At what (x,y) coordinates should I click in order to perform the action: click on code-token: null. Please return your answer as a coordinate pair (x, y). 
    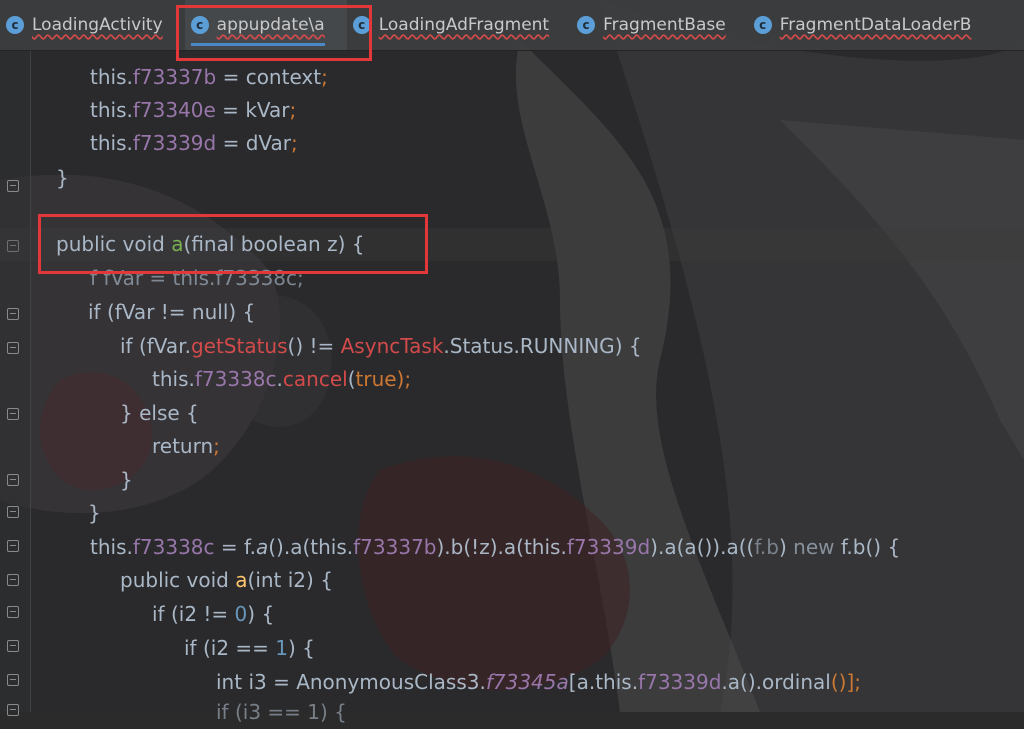
    Looking at the image, I should click on (210, 312).